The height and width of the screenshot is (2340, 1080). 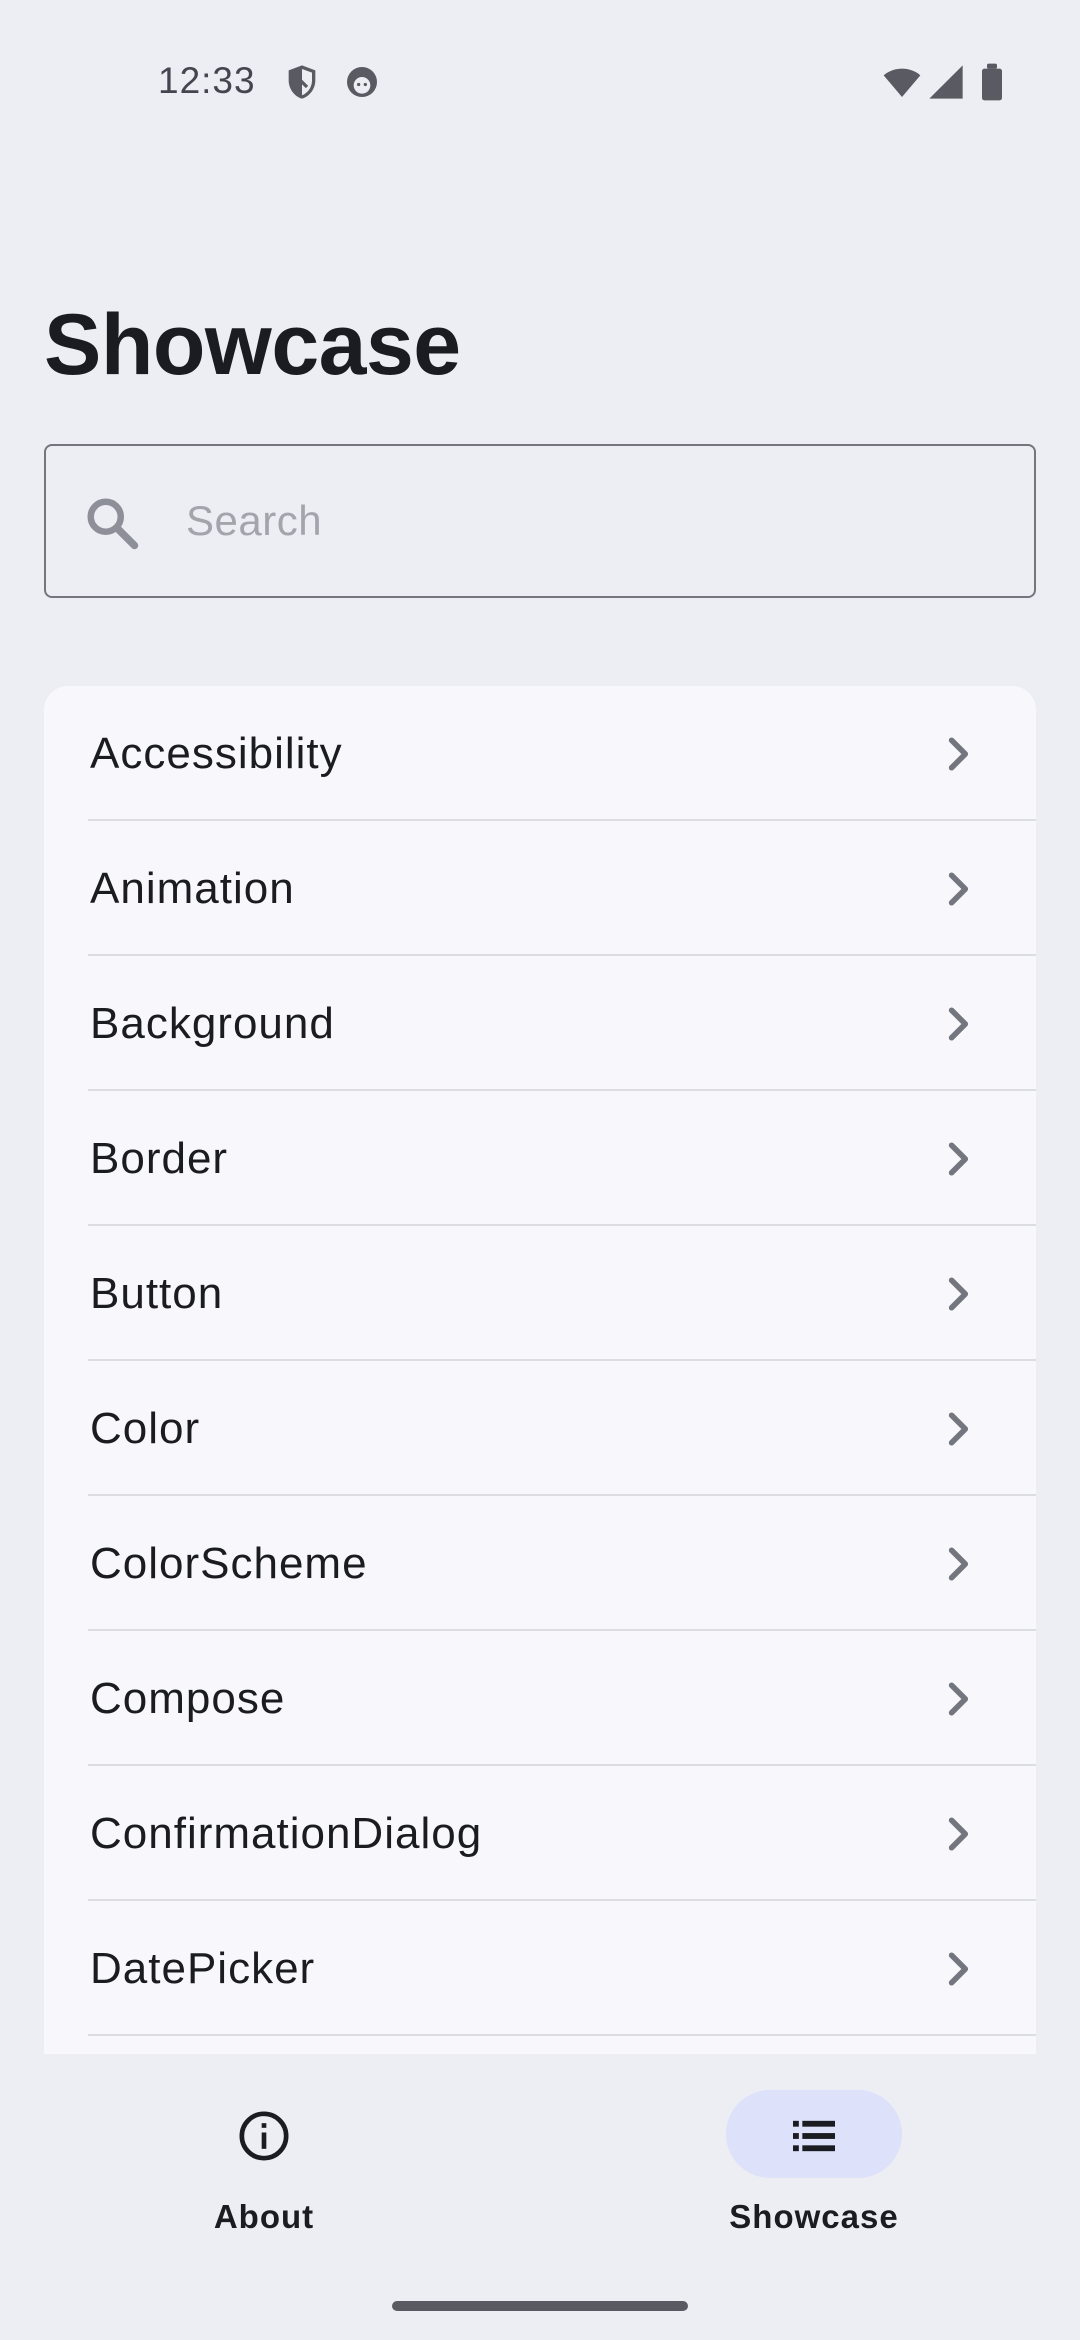 What do you see at coordinates (362, 82) in the screenshot?
I see `face-icon` at bounding box center [362, 82].